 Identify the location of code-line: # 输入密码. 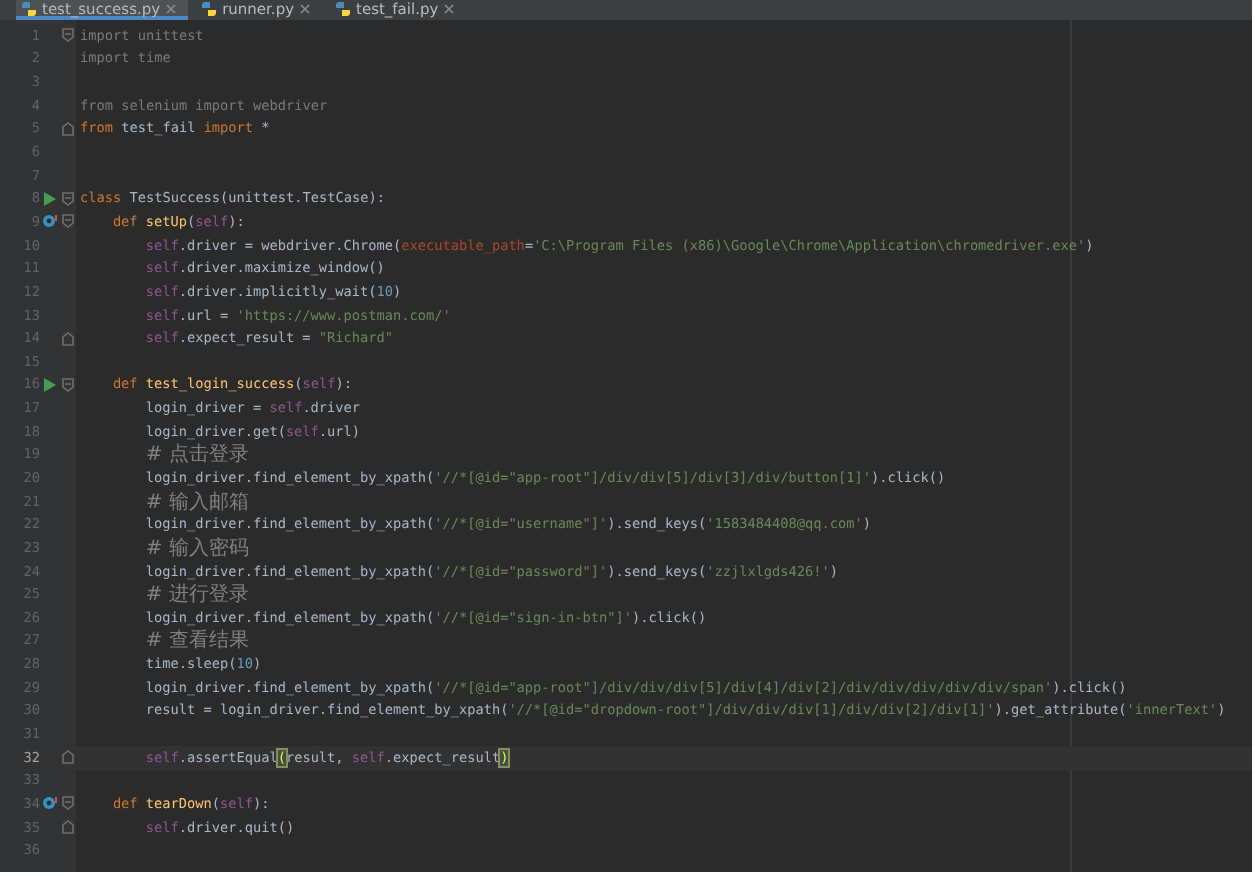
(197, 548).